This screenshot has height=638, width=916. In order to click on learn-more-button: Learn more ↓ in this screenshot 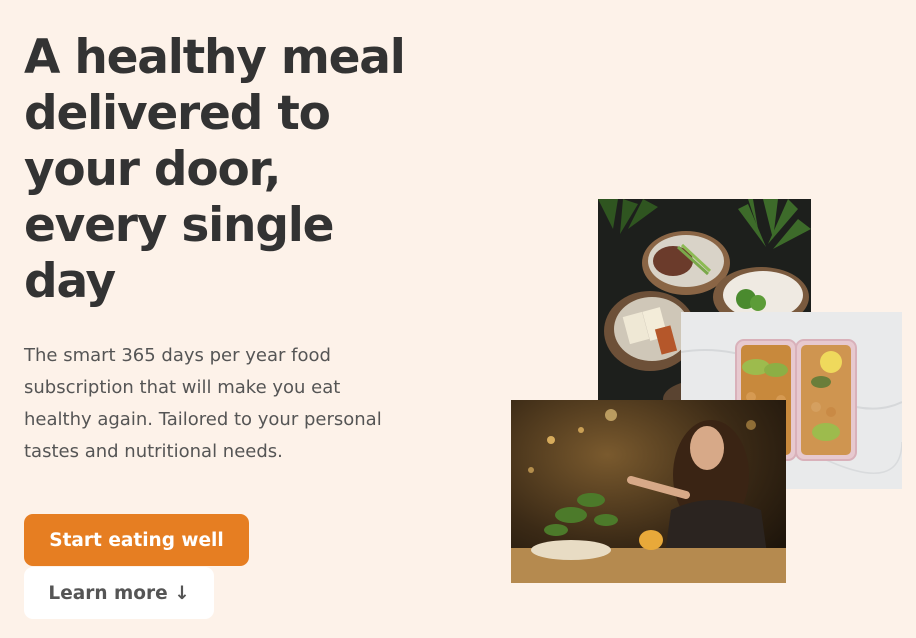, I will do `click(119, 593)`.